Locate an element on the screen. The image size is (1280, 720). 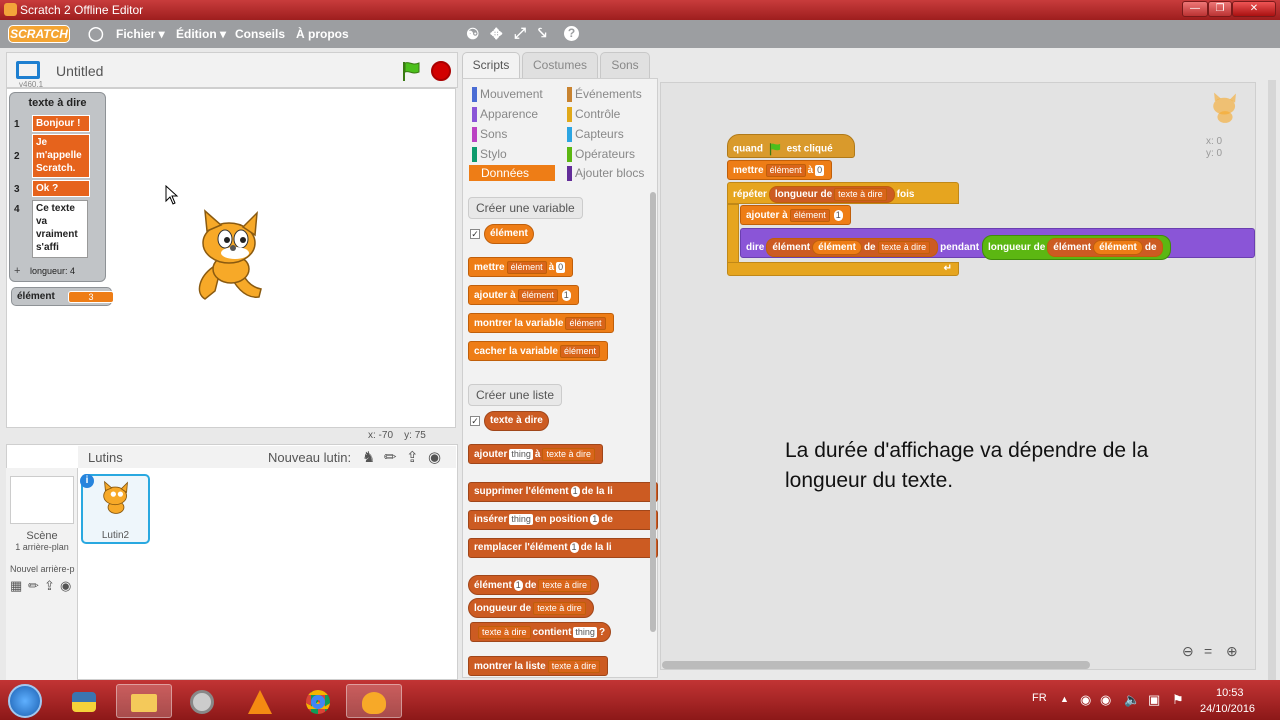
zoom-out-icon: ⊖ is located at coordinates (1188, 651).